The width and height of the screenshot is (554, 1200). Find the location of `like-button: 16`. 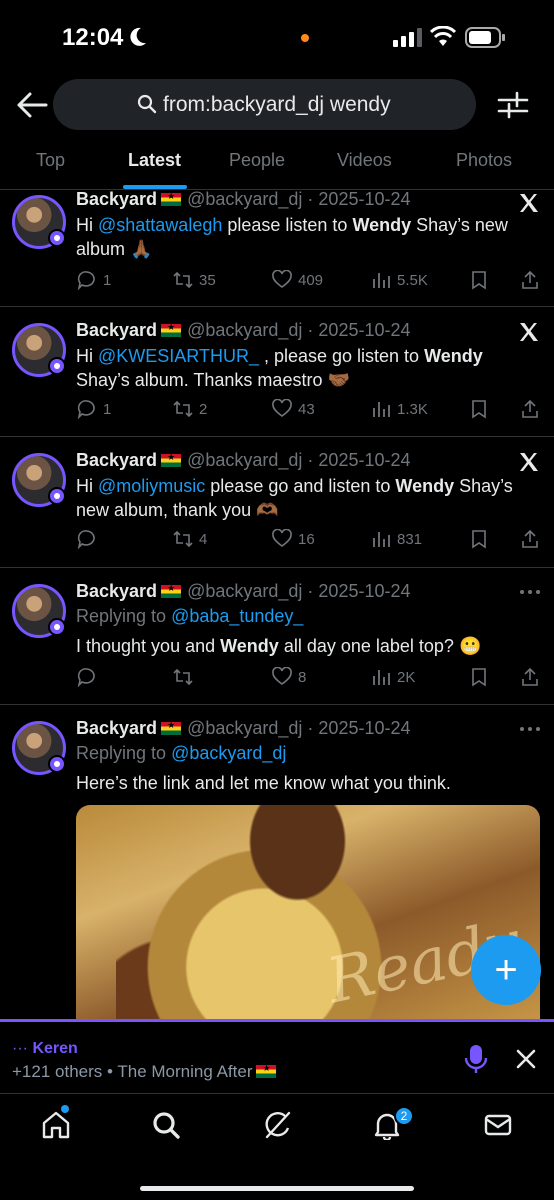

like-button: 16 is located at coordinates (293, 539).